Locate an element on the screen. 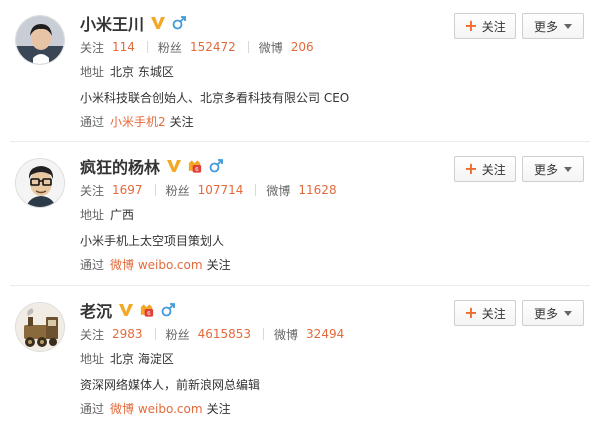  stat-followers: 粉丝 4615853 is located at coordinates (208, 334).